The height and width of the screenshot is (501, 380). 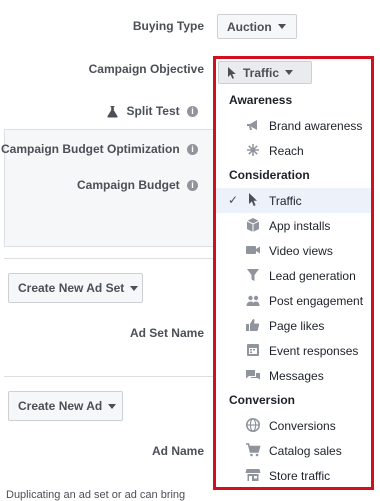 I want to click on item-label: App installs, so click(x=300, y=226).